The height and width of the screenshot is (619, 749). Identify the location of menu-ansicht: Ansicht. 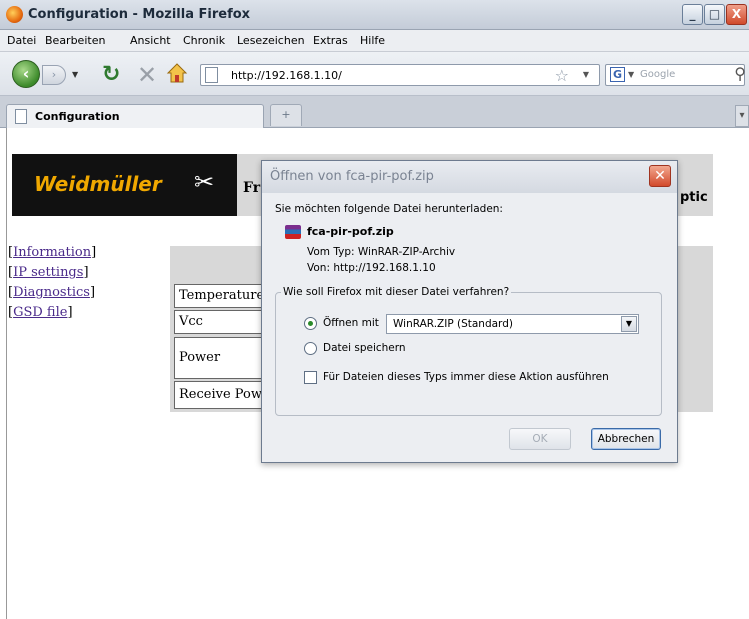
(150, 40).